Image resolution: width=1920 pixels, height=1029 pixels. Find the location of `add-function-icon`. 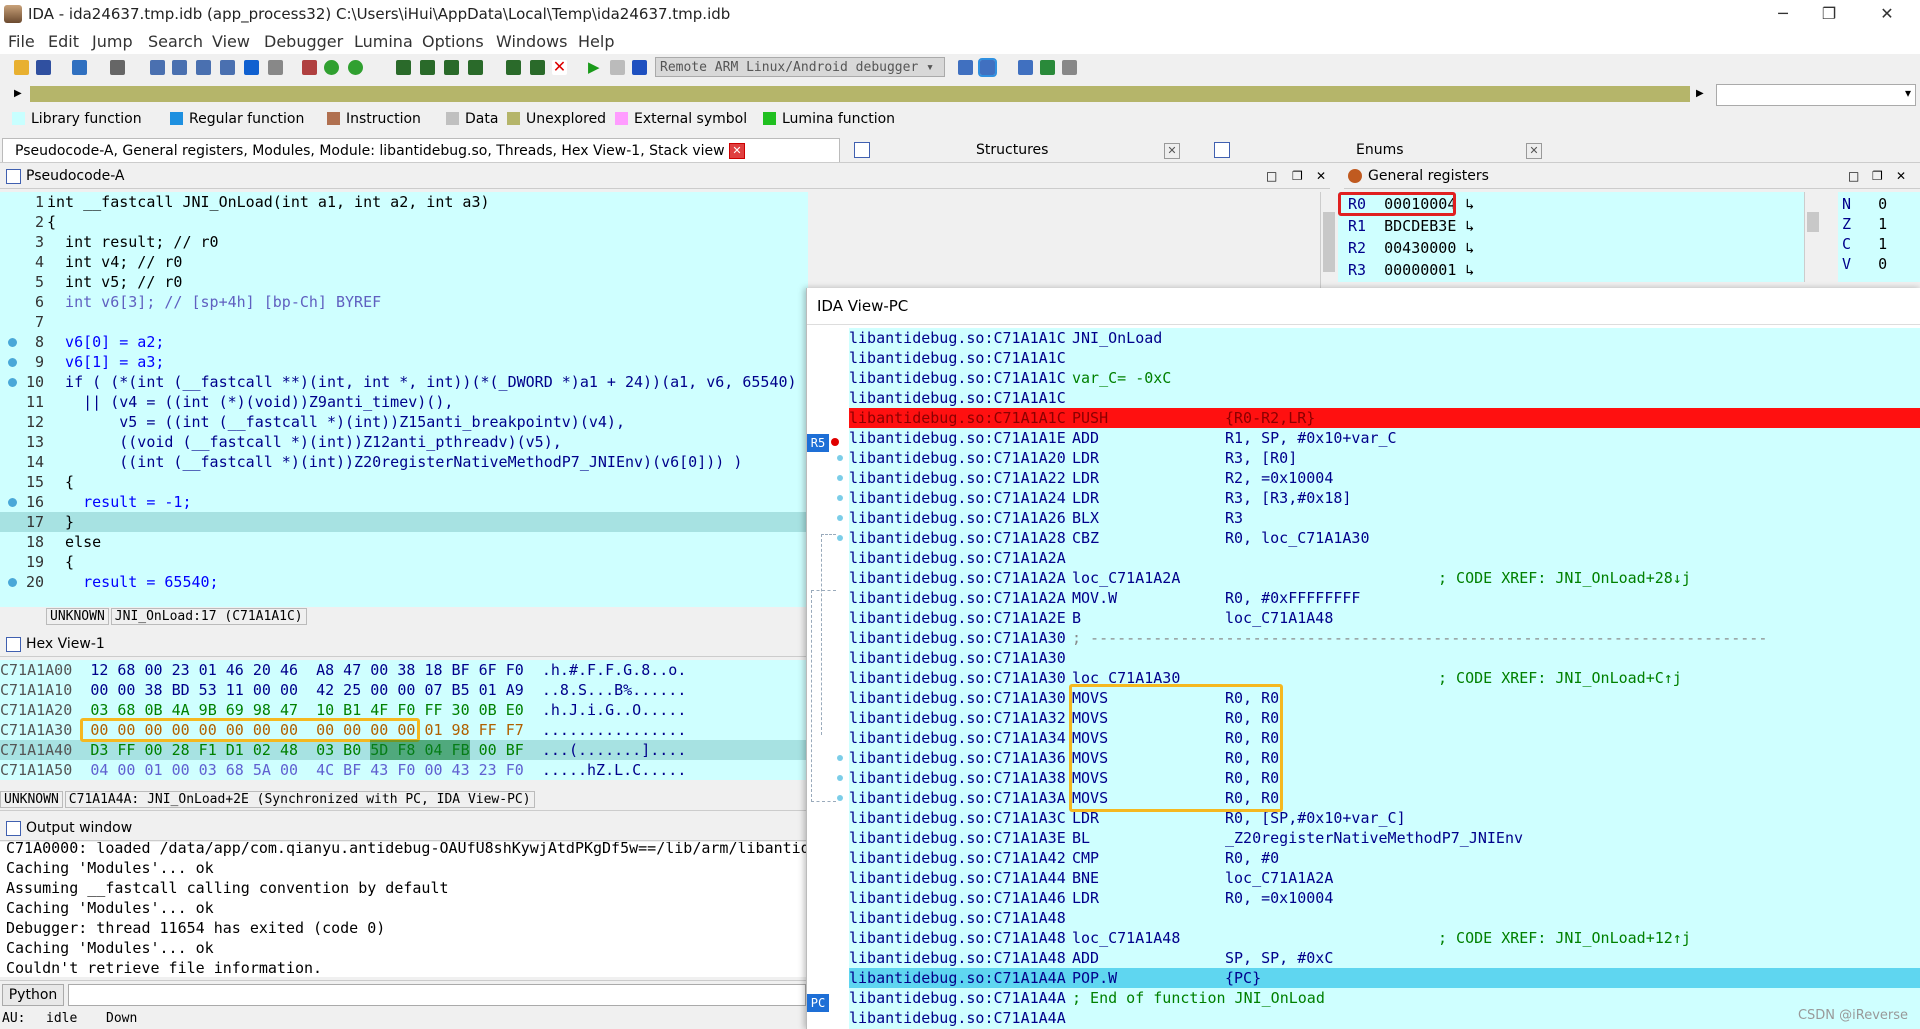

add-function-icon is located at coordinates (427, 67).